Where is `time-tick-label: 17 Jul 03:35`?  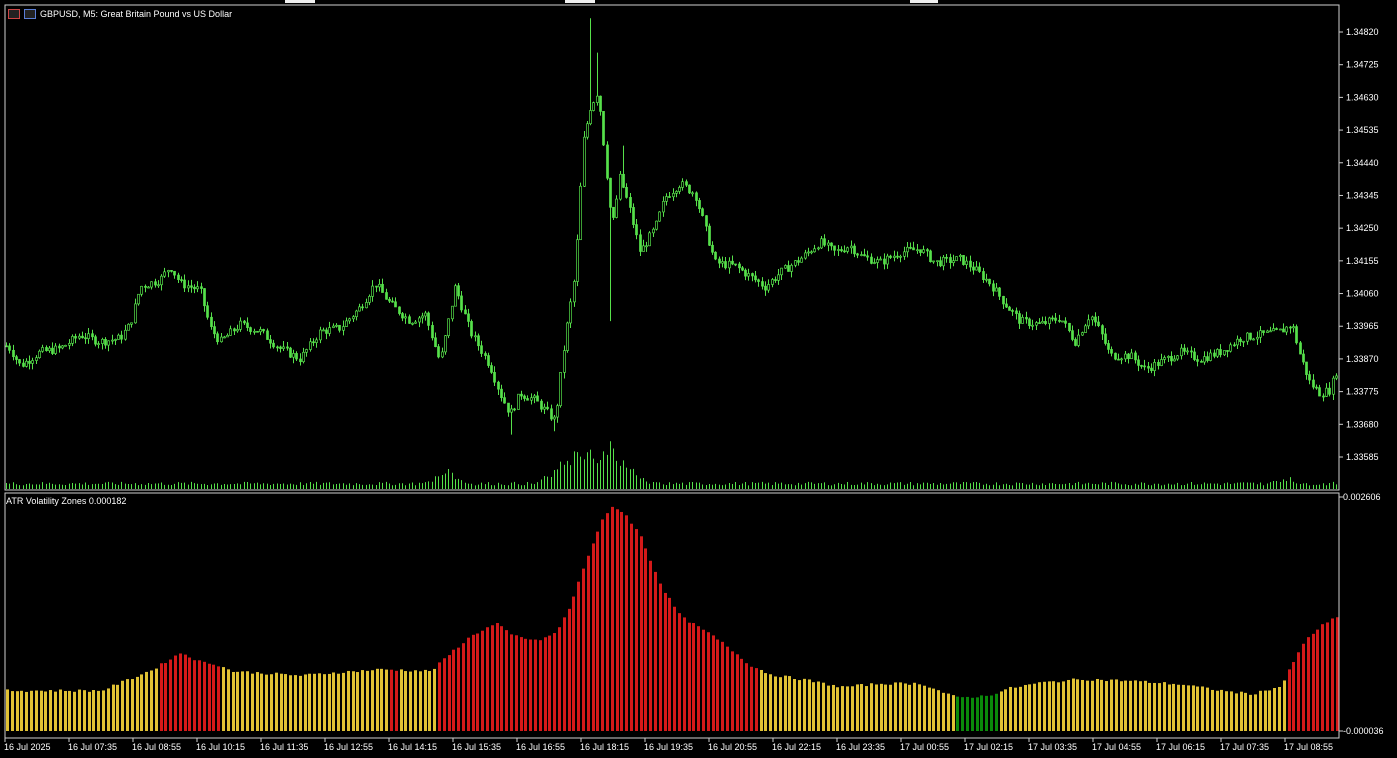 time-tick-label: 17 Jul 03:35 is located at coordinates (1052, 747).